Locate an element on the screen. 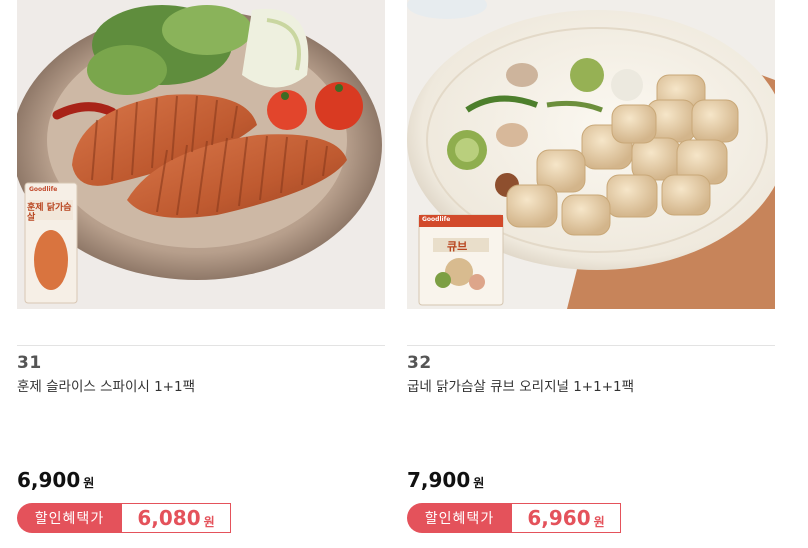 This screenshot has width=808, height=548. package-label: 훈제 닭가슴살 is located at coordinates (49, 213).